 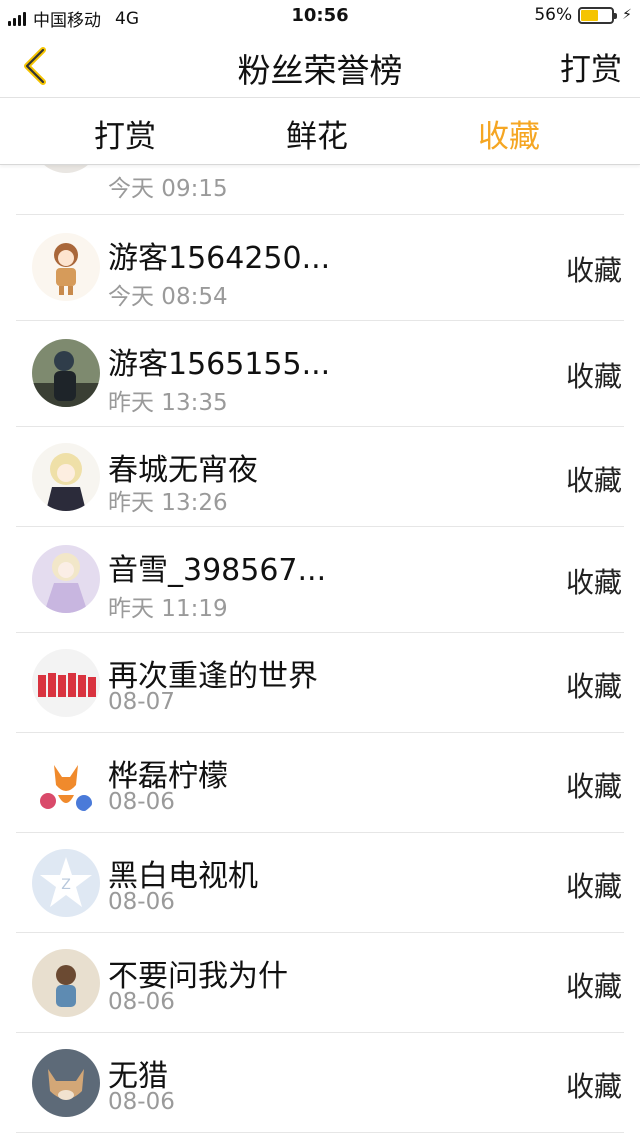 I want to click on timestamp: 今天 09:15, so click(x=168, y=189).